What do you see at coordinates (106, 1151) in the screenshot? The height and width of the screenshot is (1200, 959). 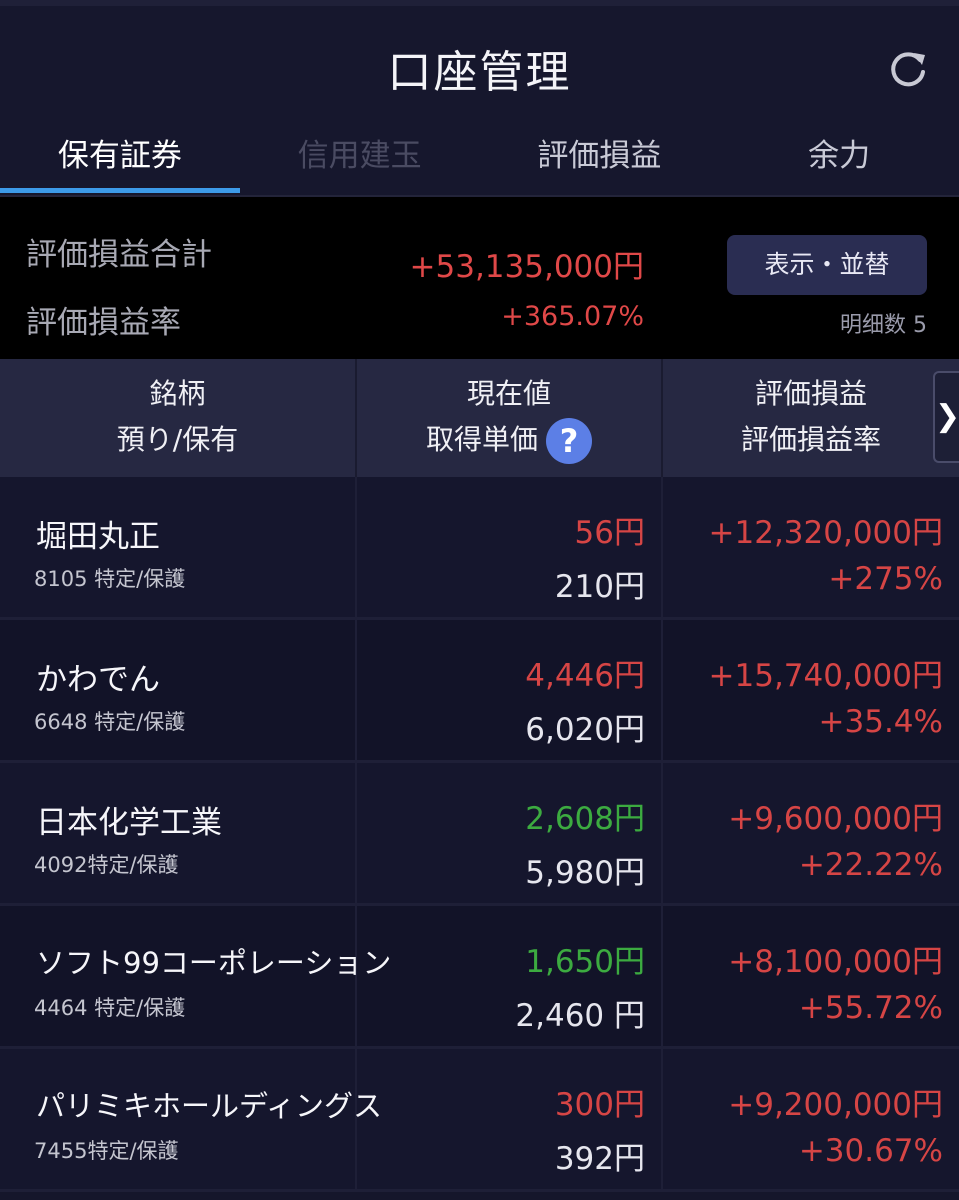 I see `stock-code: 7455特定/保護` at bounding box center [106, 1151].